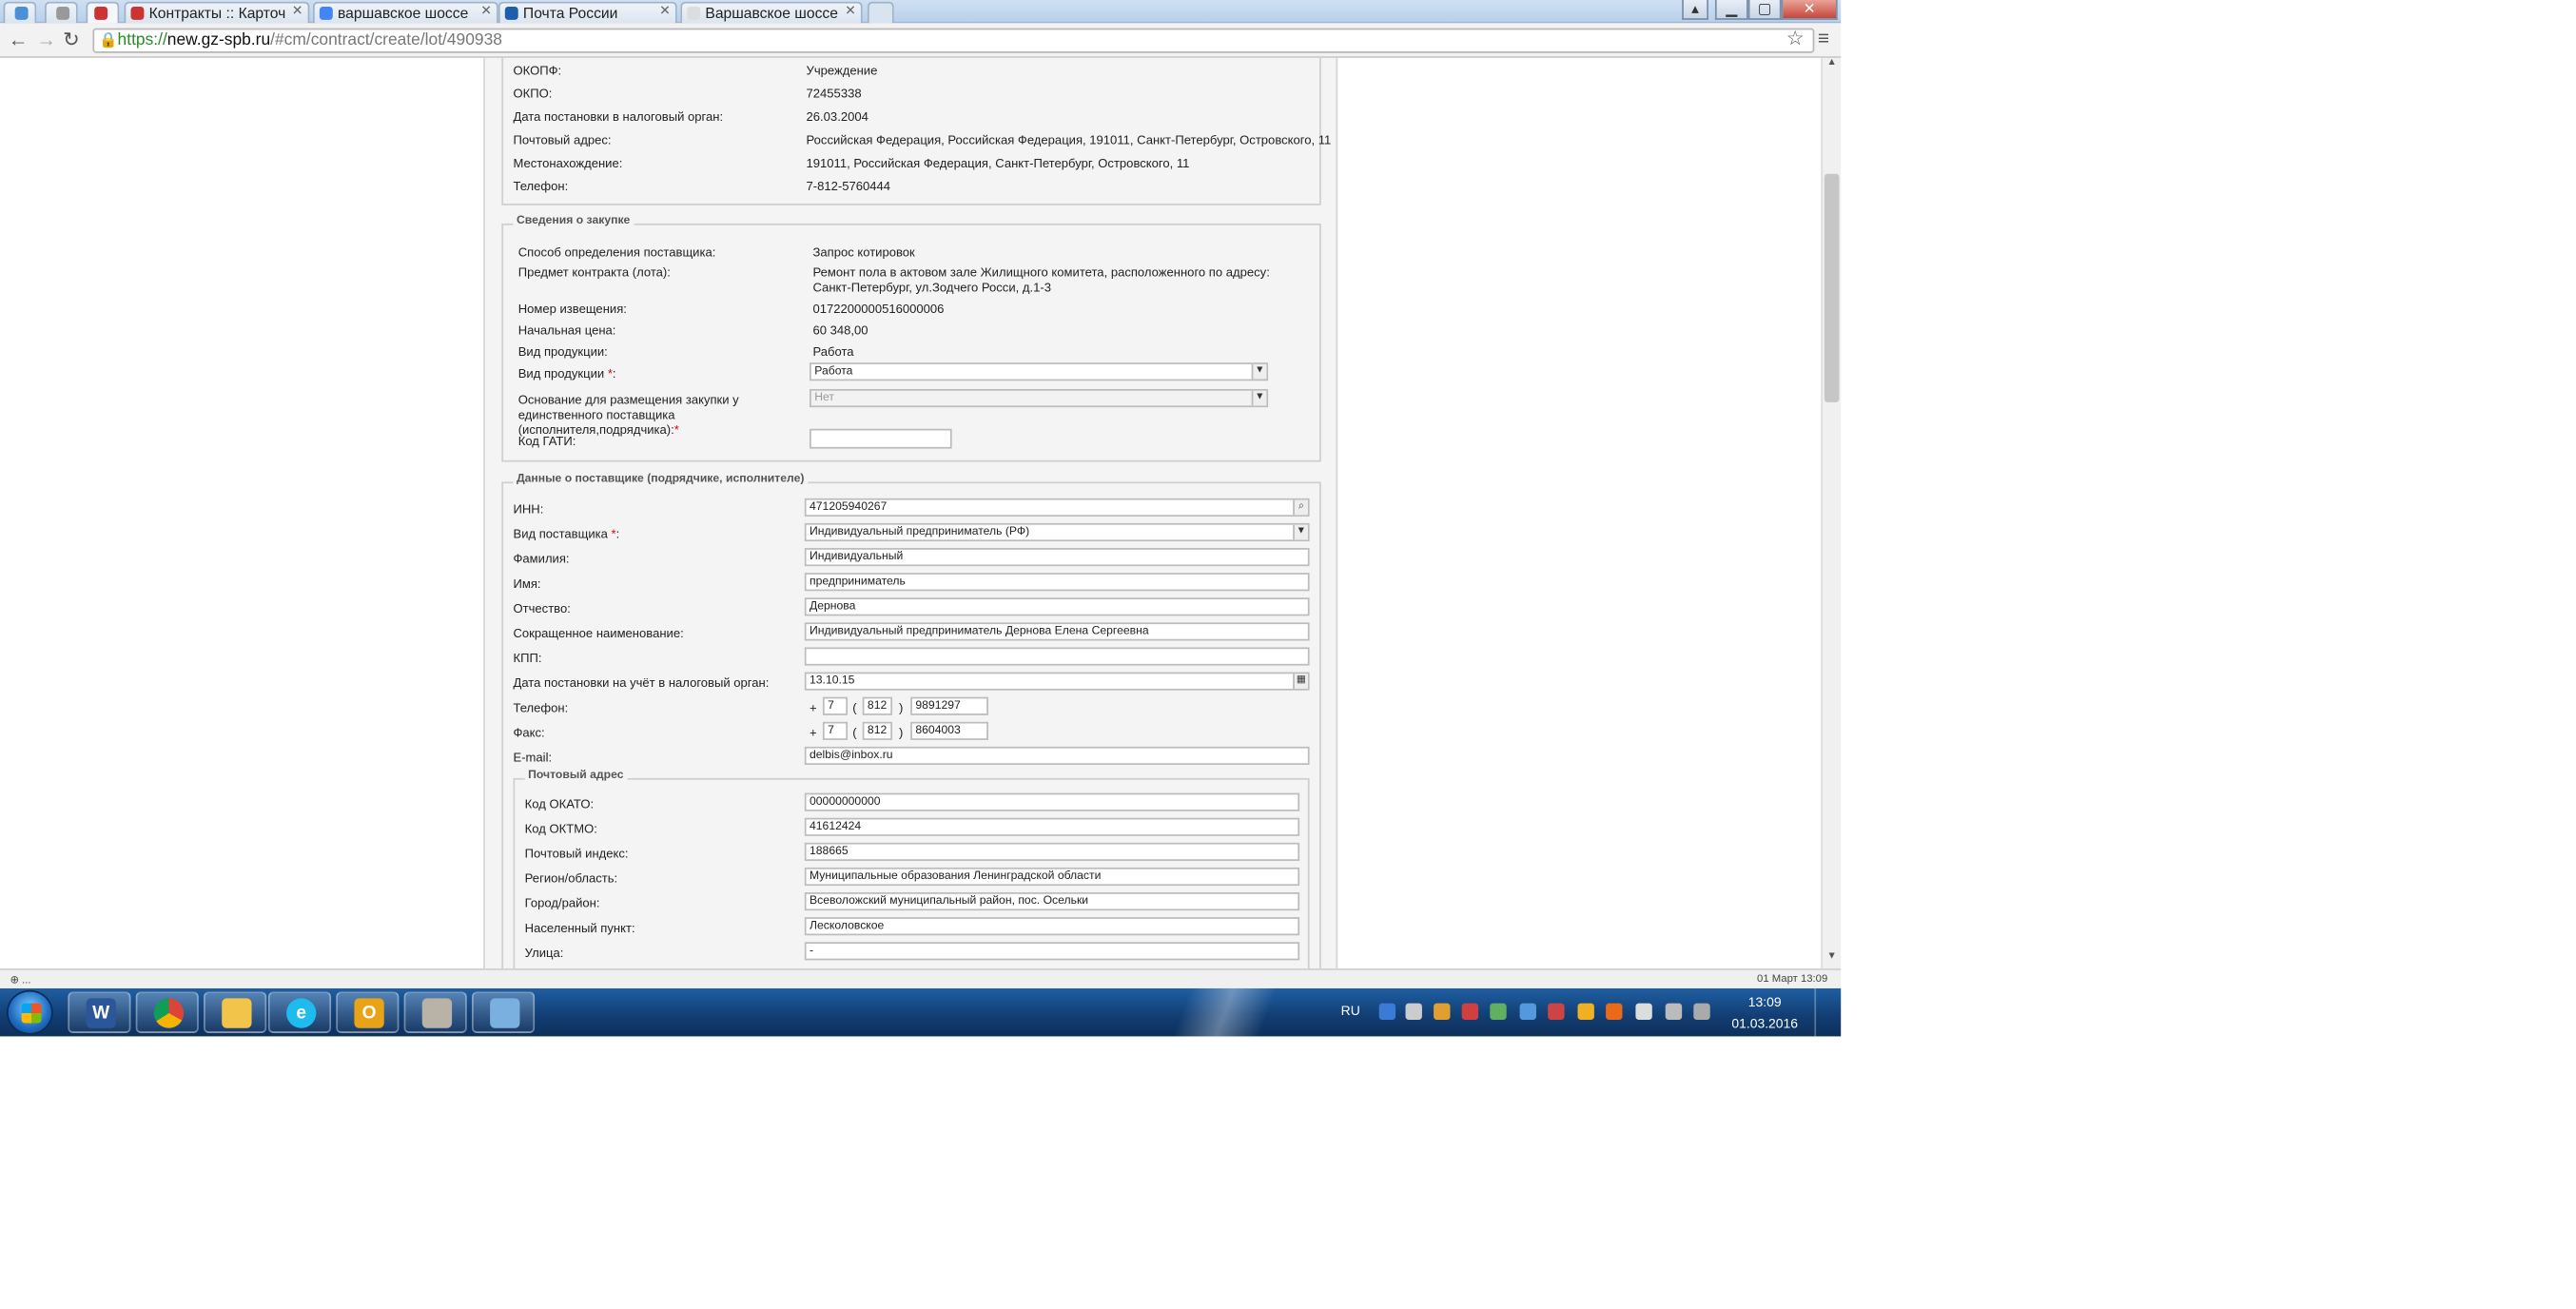 Image resolution: width=2576 pixels, height=1309 pixels. I want to click on bluetooth-icon, so click(1387, 1012).